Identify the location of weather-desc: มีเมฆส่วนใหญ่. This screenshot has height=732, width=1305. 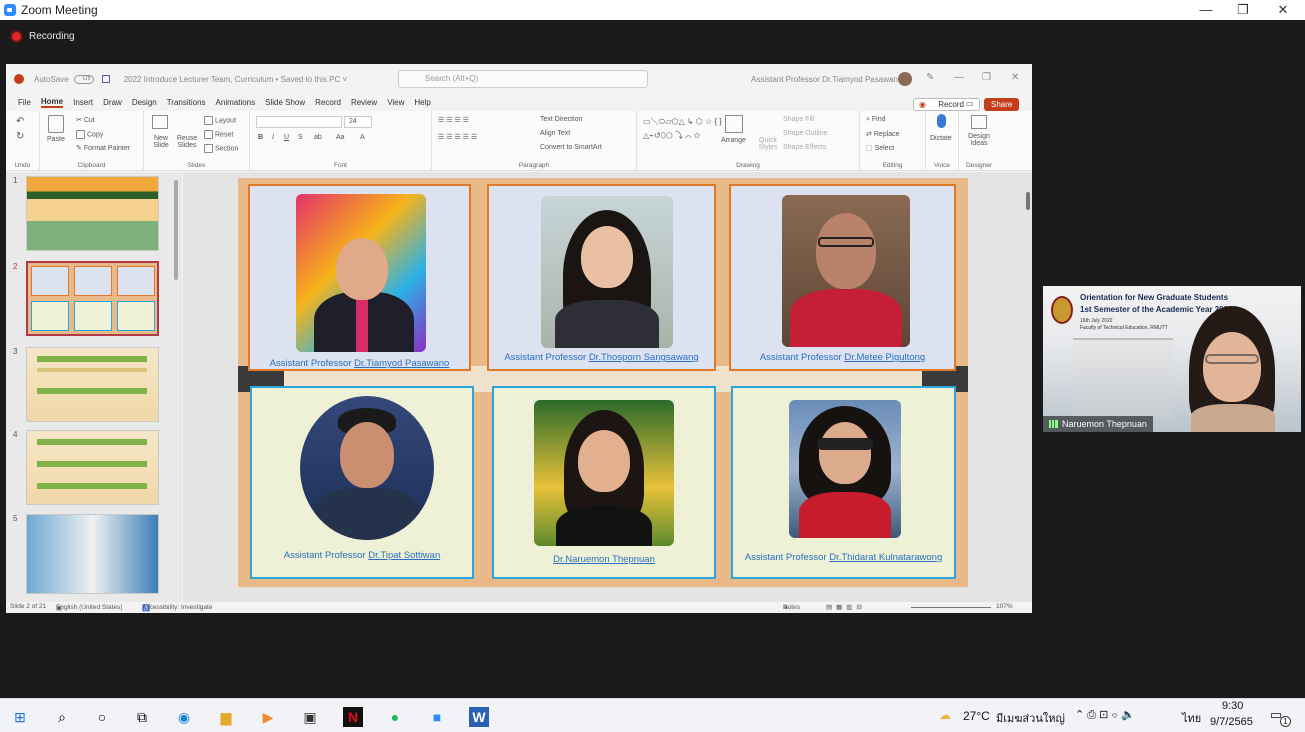
(1030, 718).